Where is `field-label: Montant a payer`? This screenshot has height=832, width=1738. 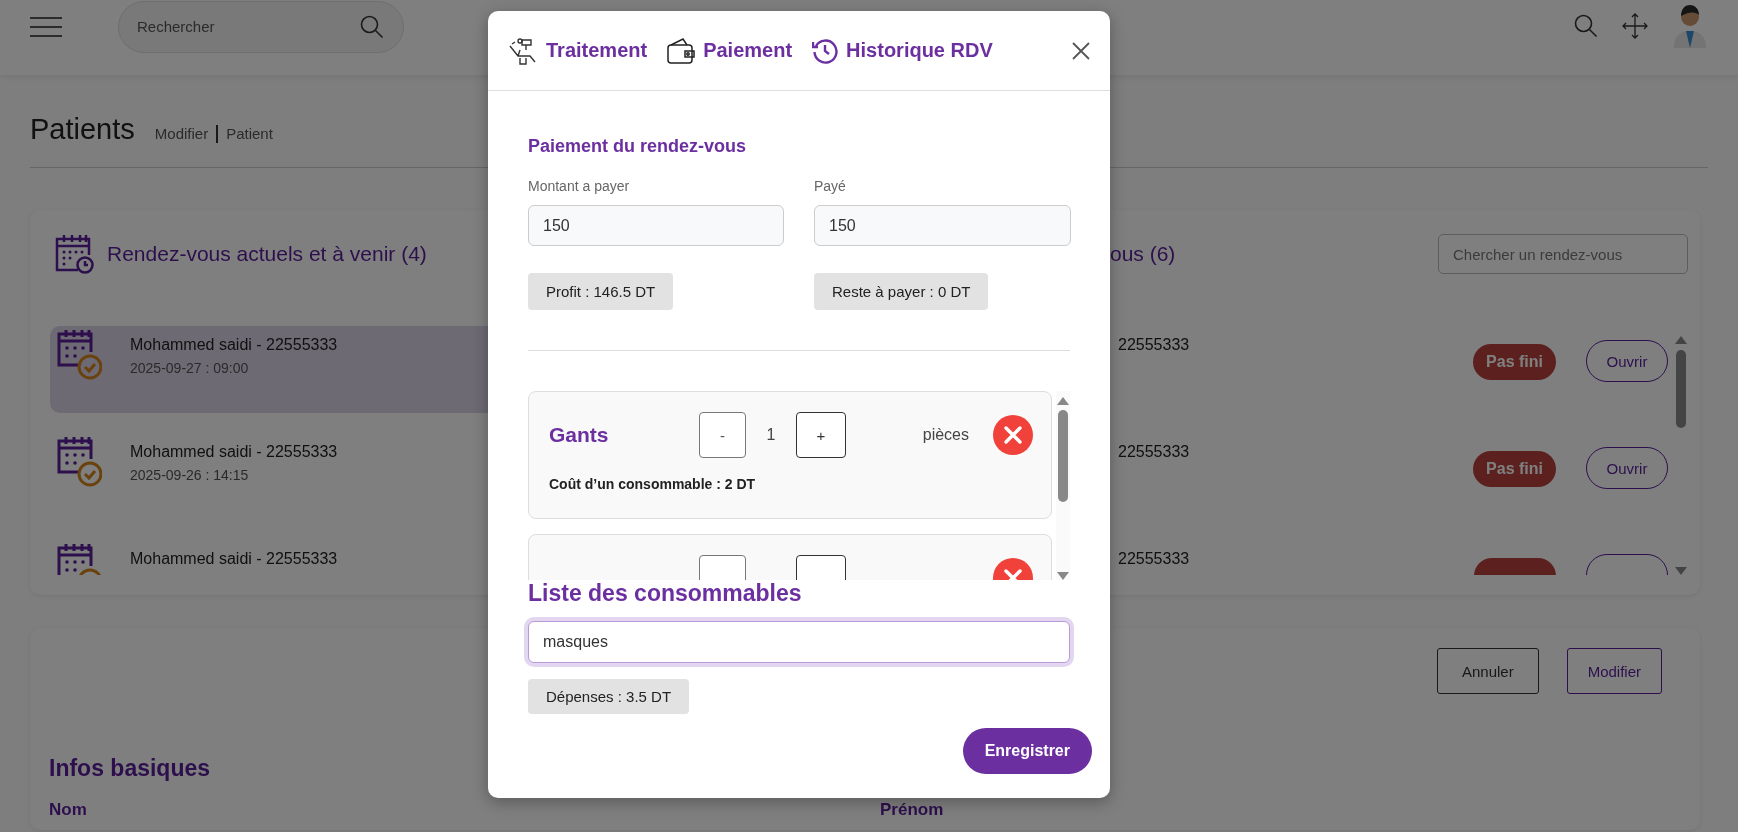 field-label: Montant a payer is located at coordinates (579, 186).